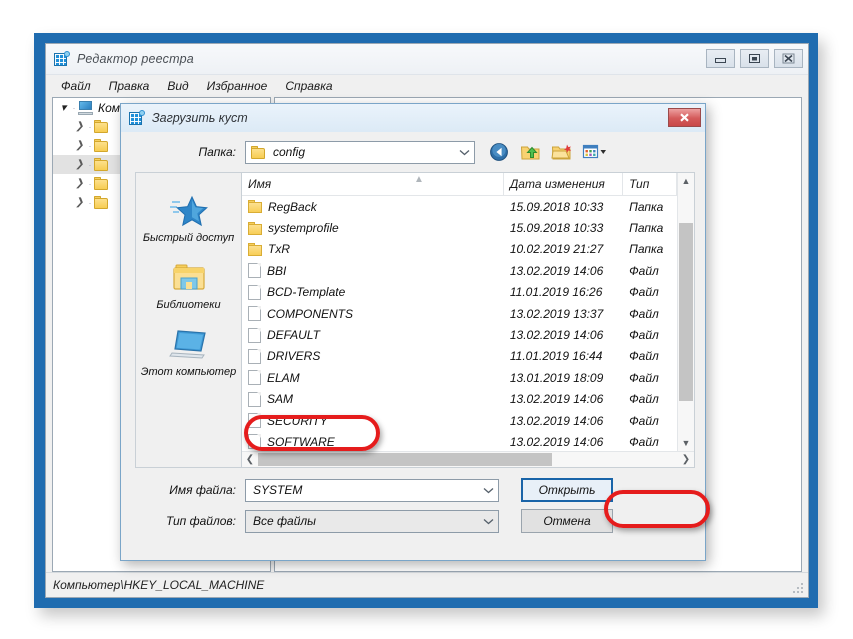 This screenshot has height=639, width=853. What do you see at coordinates (373, 378) in the screenshot?
I see `file-name-cell: ELAM` at bounding box center [373, 378].